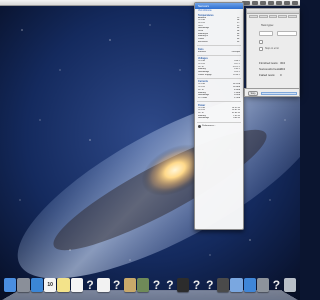  I want to click on itunes-icon, so click(236, 285).